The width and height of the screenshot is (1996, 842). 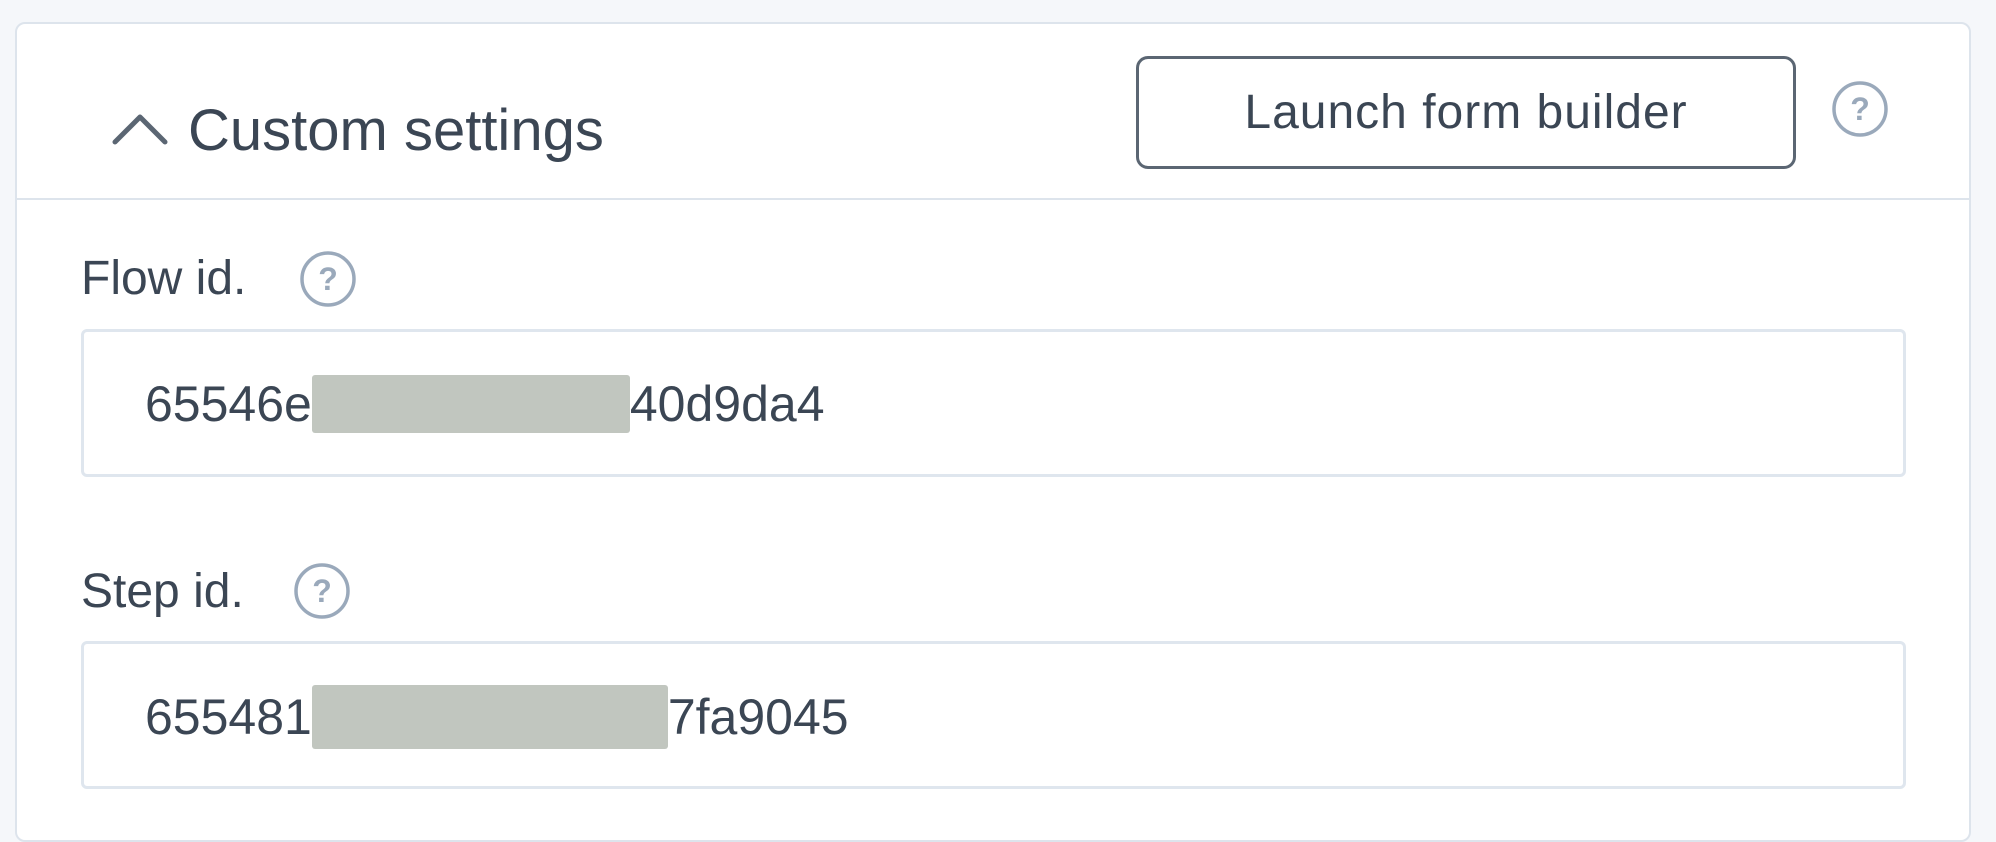 What do you see at coordinates (396, 130) in the screenshot?
I see `panel-title: Custom settings` at bounding box center [396, 130].